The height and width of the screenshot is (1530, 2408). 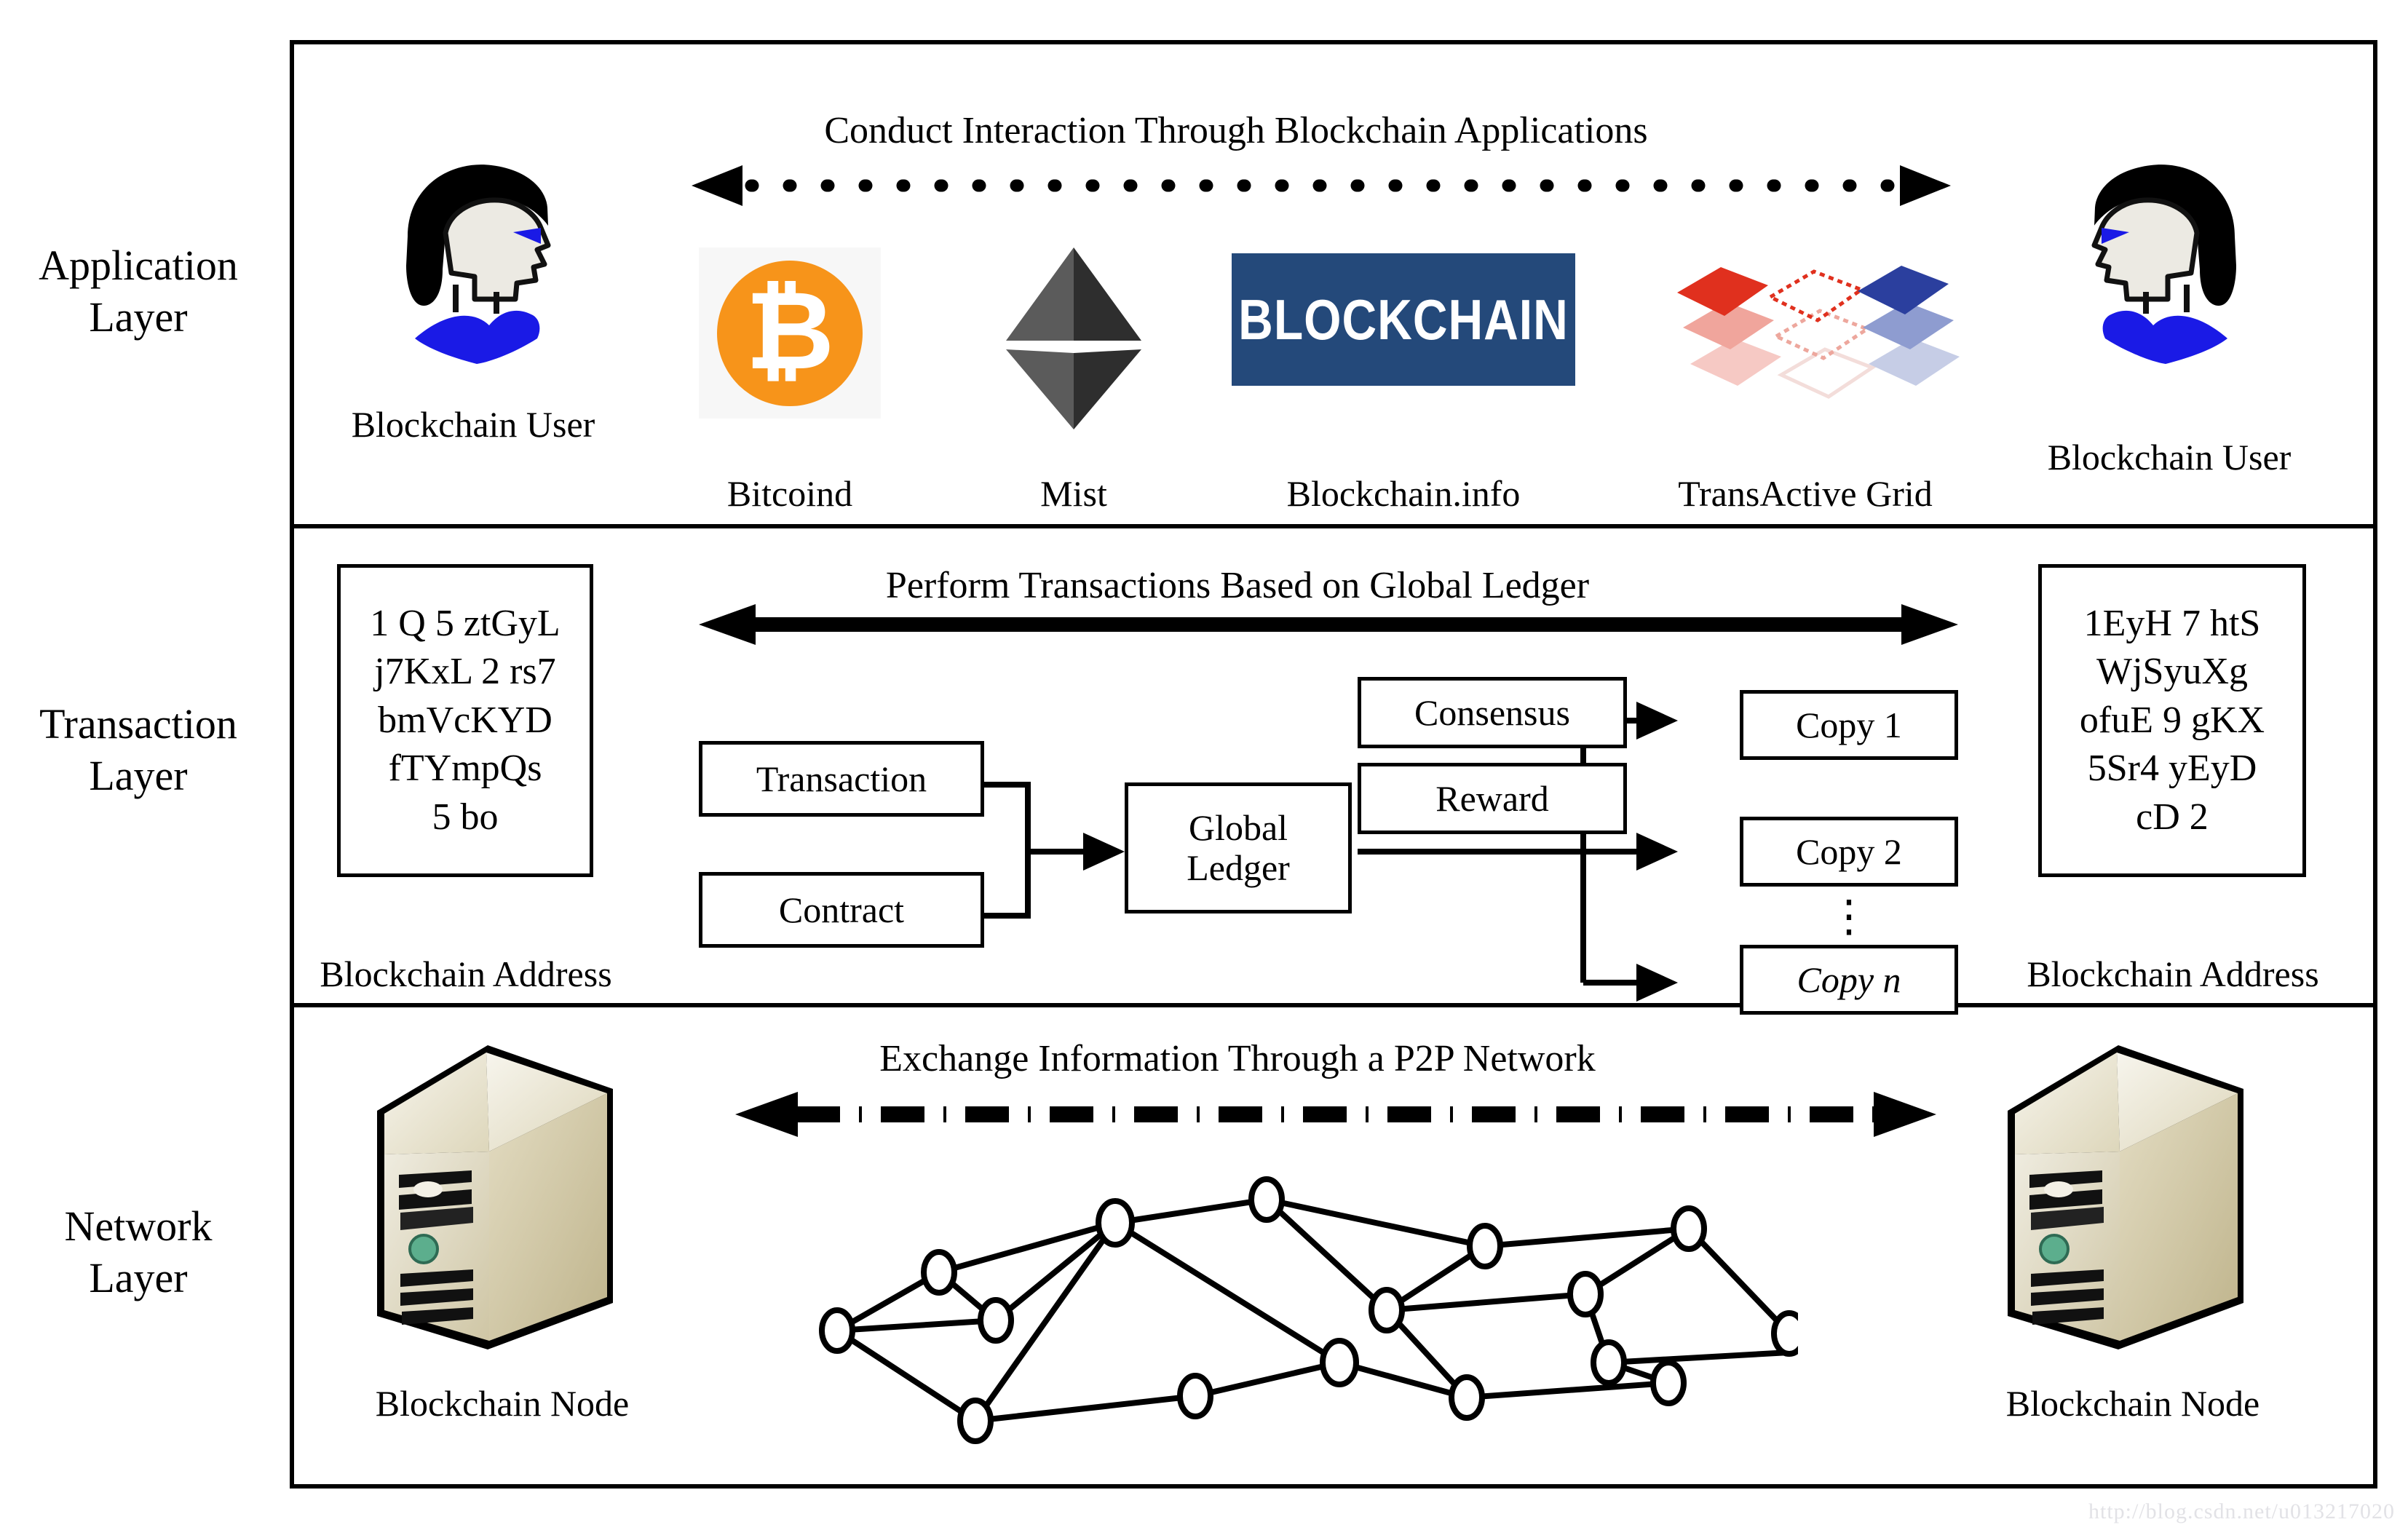 What do you see at coordinates (790, 493) in the screenshot?
I see `bitcoind-label: Bitcoind` at bounding box center [790, 493].